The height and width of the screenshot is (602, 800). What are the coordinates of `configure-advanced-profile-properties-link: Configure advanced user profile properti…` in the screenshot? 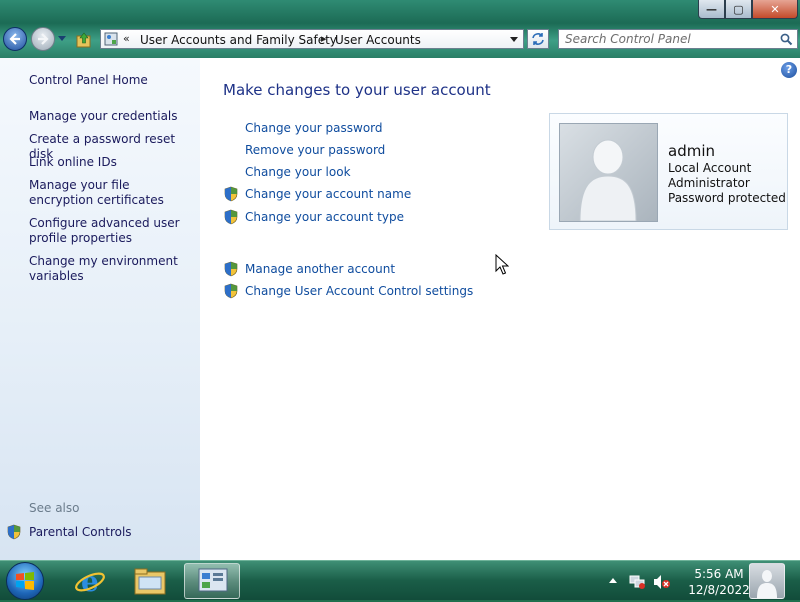 It's located at (113, 231).